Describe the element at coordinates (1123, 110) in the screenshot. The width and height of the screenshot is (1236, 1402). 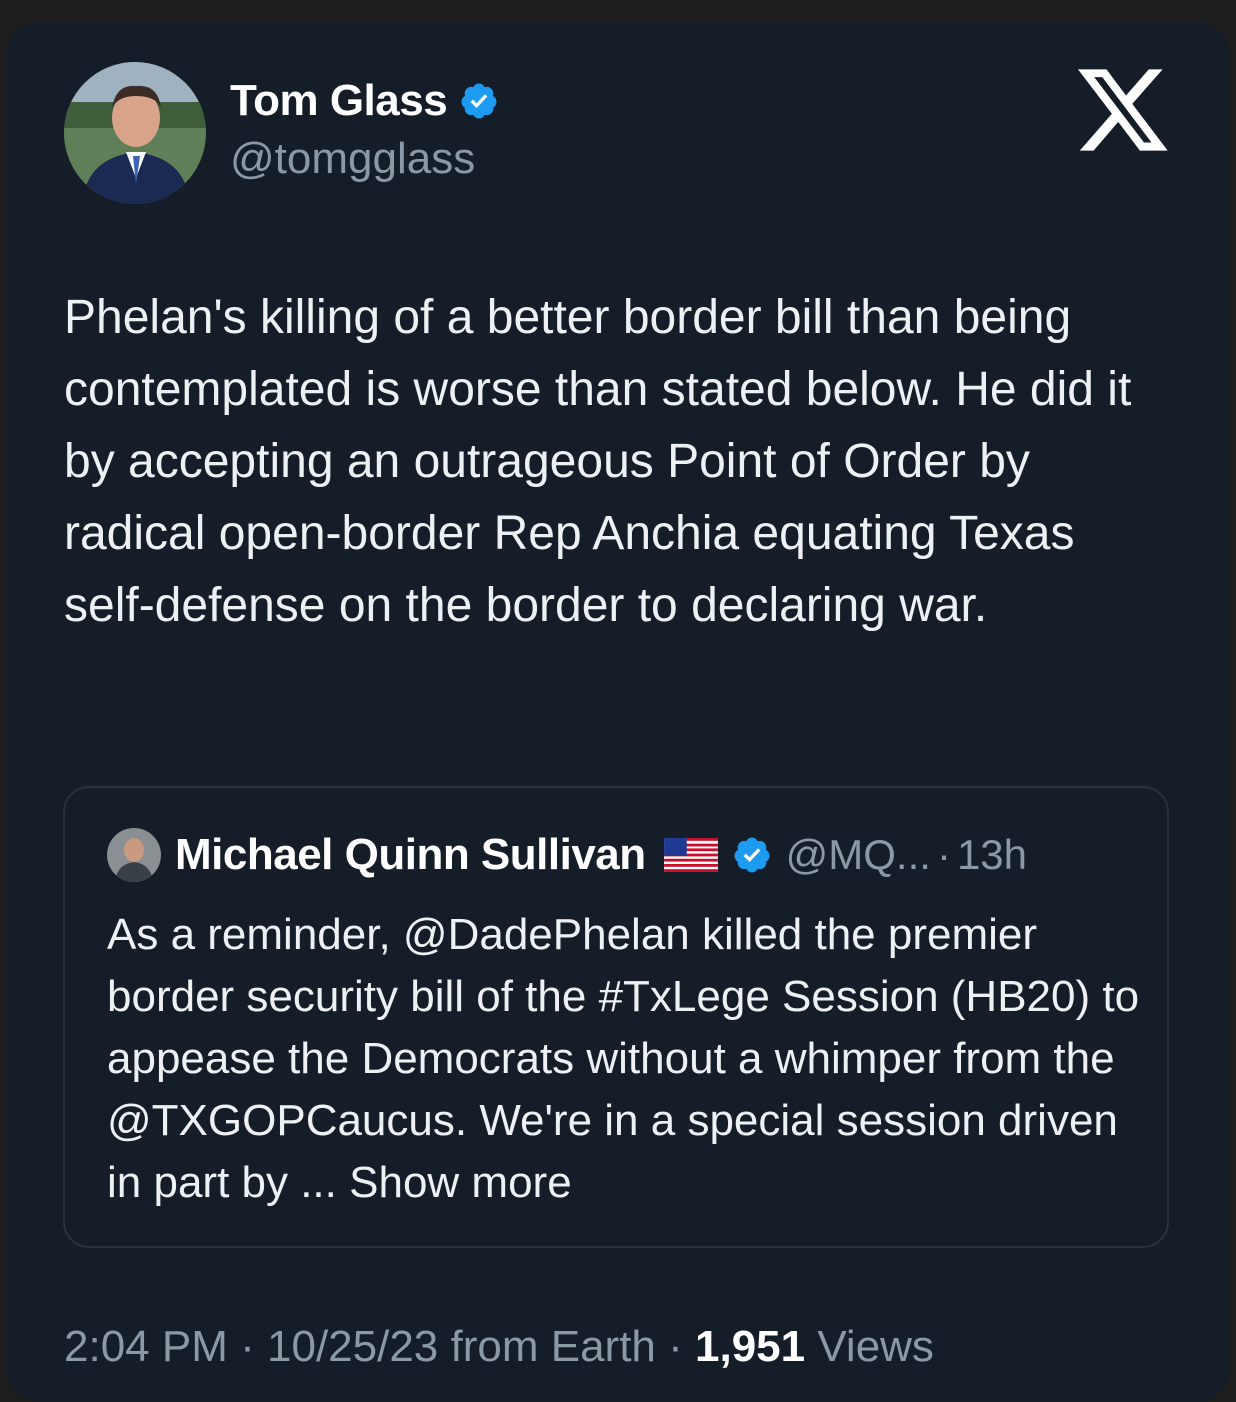
I see `x-logo-icon` at that location.